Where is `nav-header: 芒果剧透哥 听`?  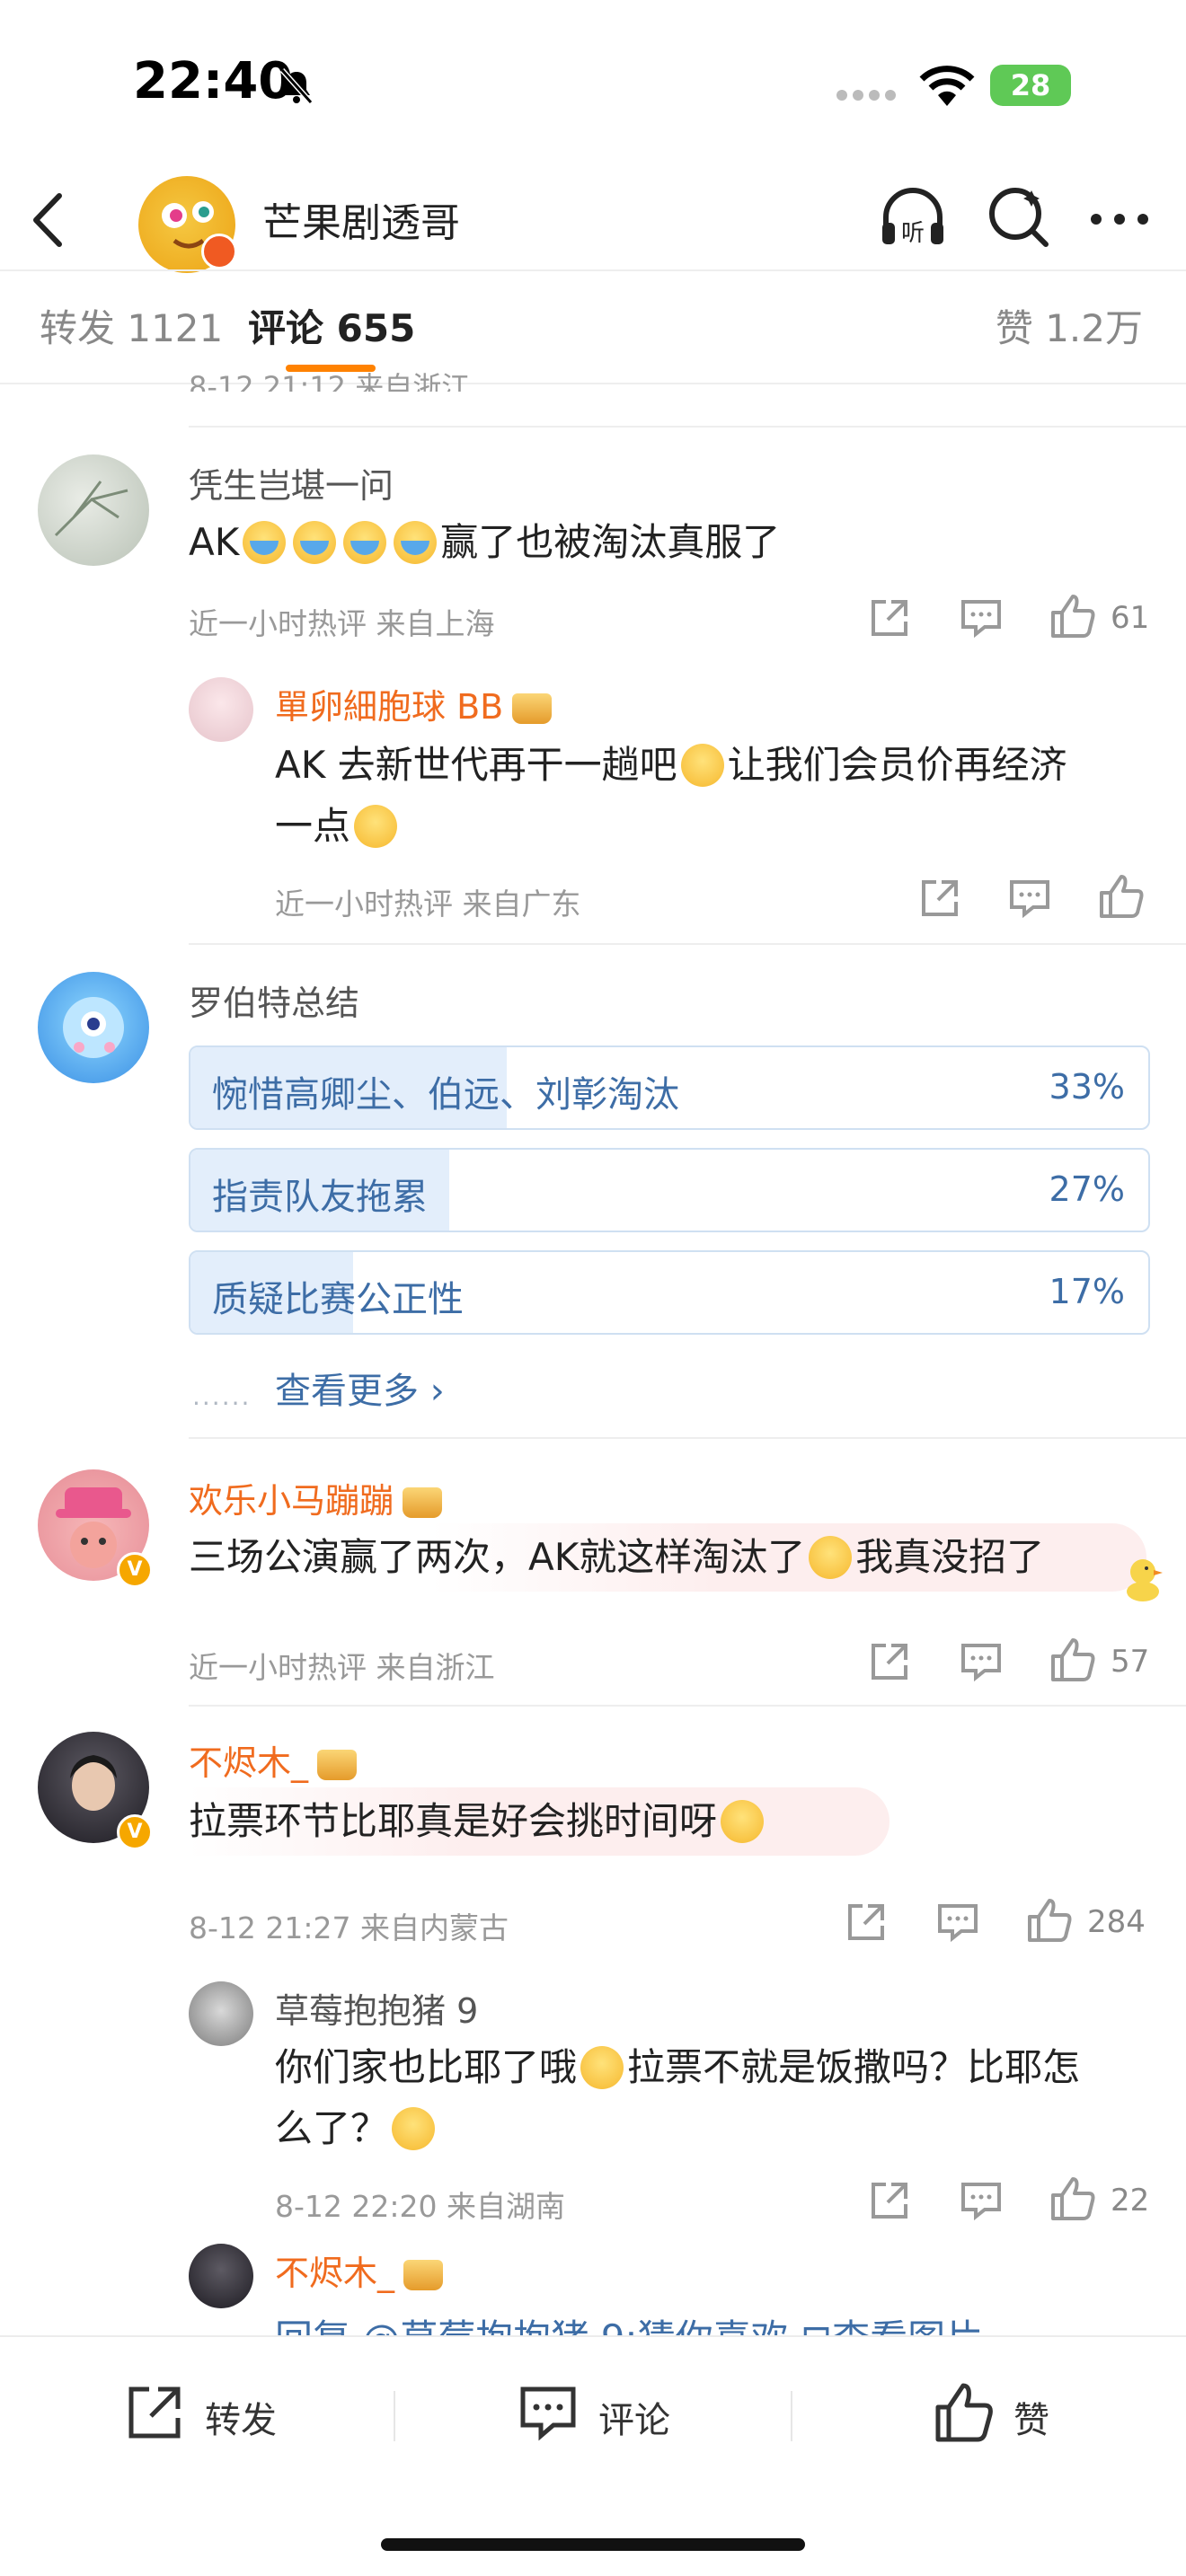 nav-header: 芒果剧透哥 听 is located at coordinates (593, 222).